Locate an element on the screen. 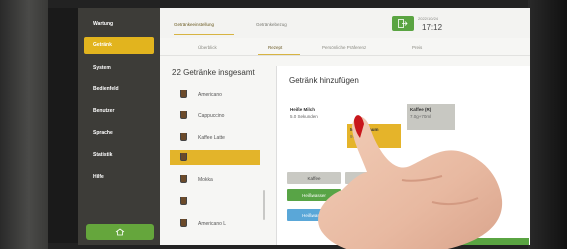  subtab-persoenliche-praeferenz: Persönliche Präferenz is located at coordinates (344, 47).